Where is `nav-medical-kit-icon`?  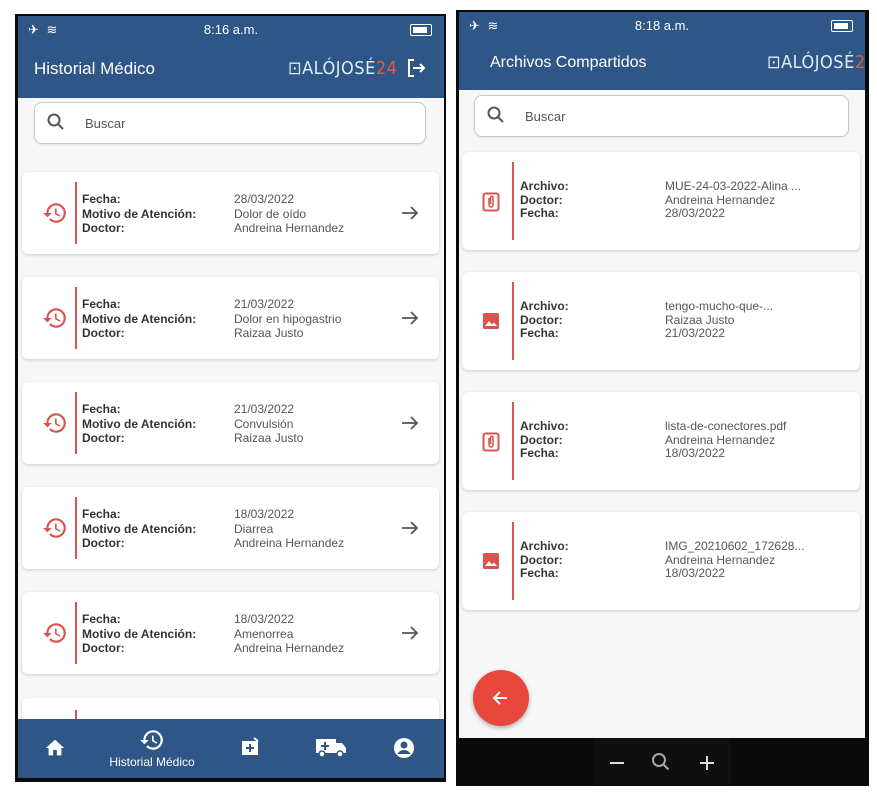 nav-medical-kit-icon is located at coordinates (250, 749).